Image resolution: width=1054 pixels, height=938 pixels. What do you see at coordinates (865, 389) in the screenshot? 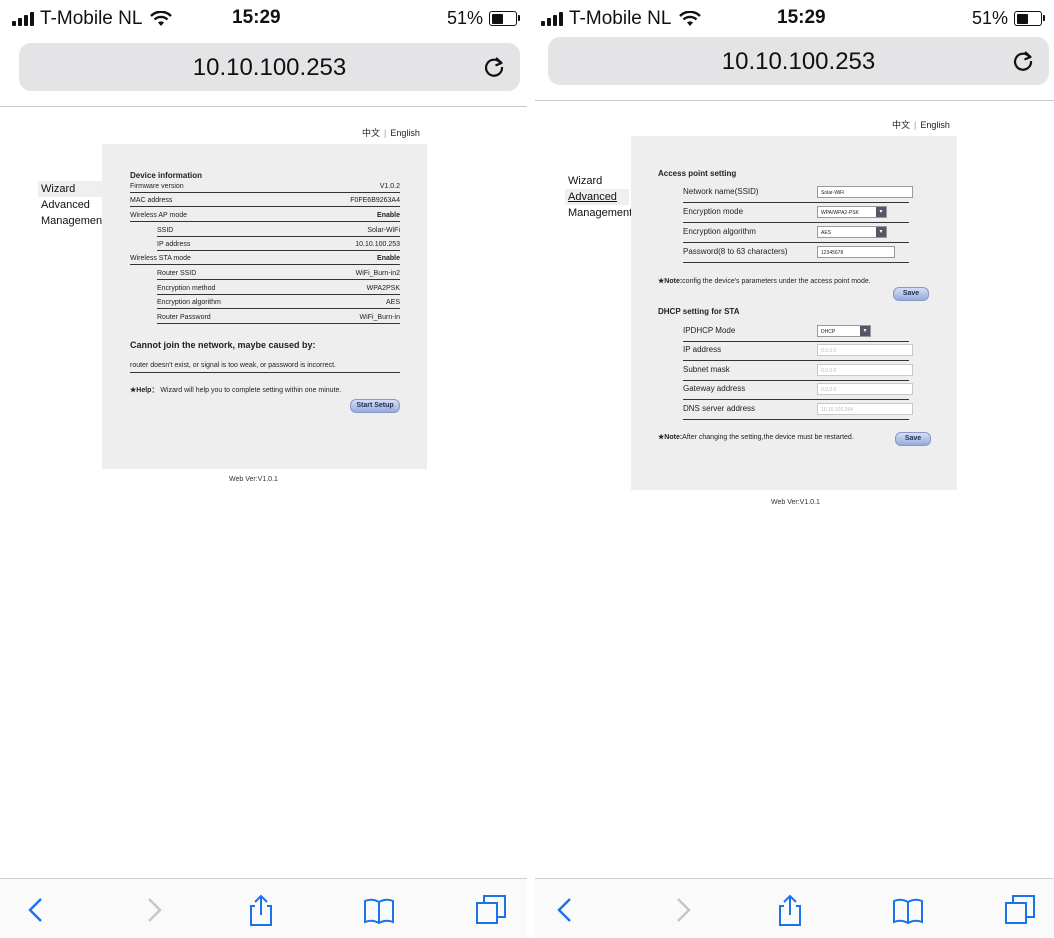
I see `gateway-input: 0.0.0.0` at bounding box center [865, 389].